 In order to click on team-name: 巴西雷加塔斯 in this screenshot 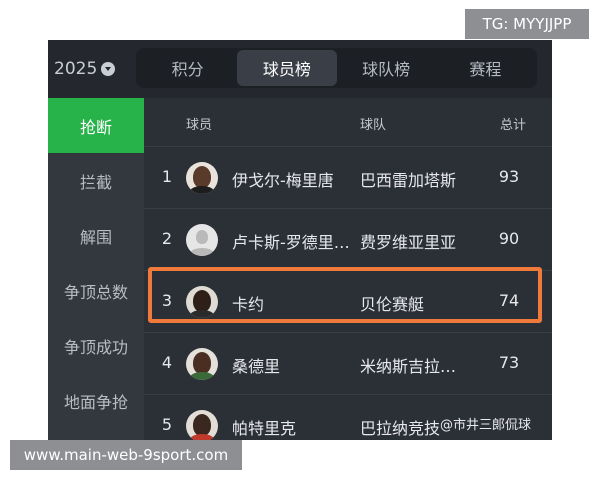, I will do `click(408, 180)`.